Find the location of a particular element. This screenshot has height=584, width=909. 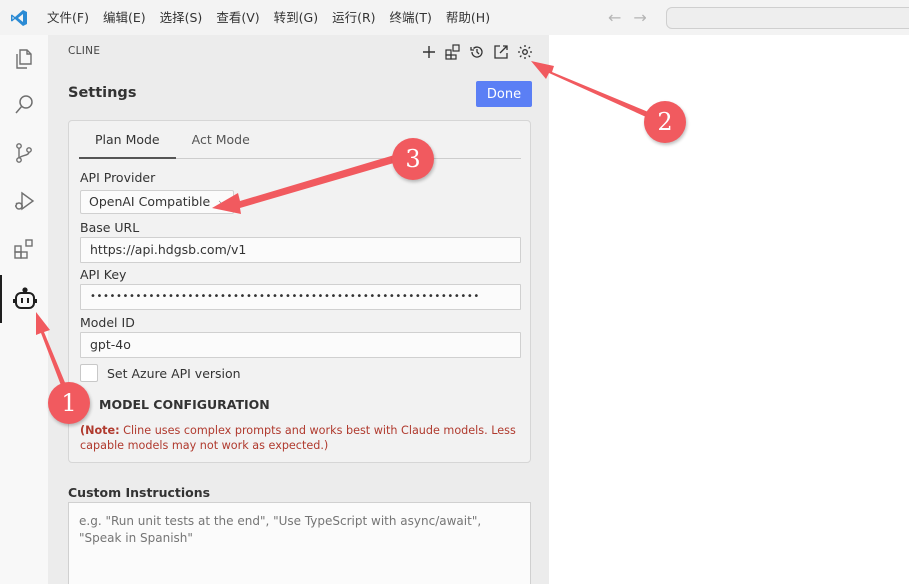

tab-plan-mode: Plan Mode is located at coordinates (127, 140).